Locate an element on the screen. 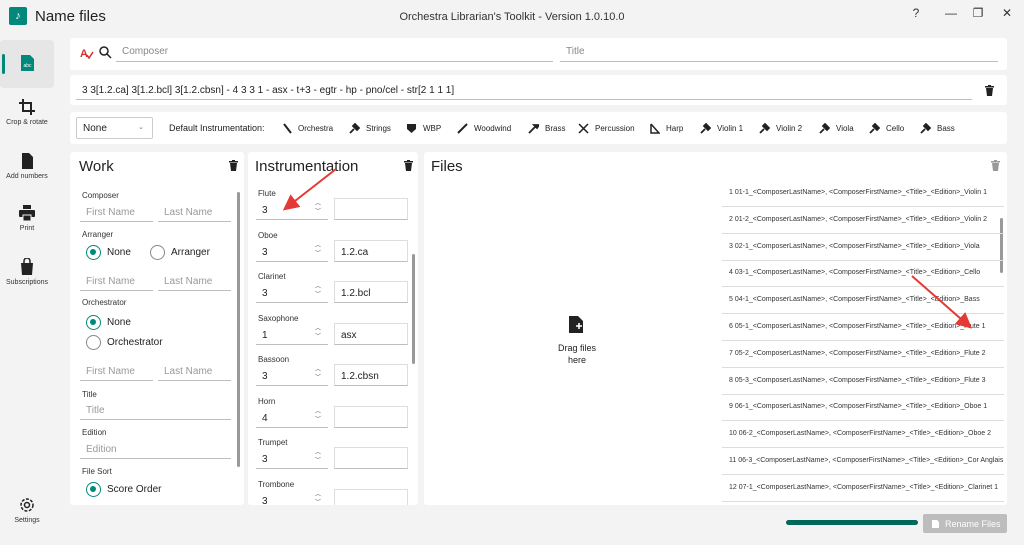  progress-bar is located at coordinates (852, 522).